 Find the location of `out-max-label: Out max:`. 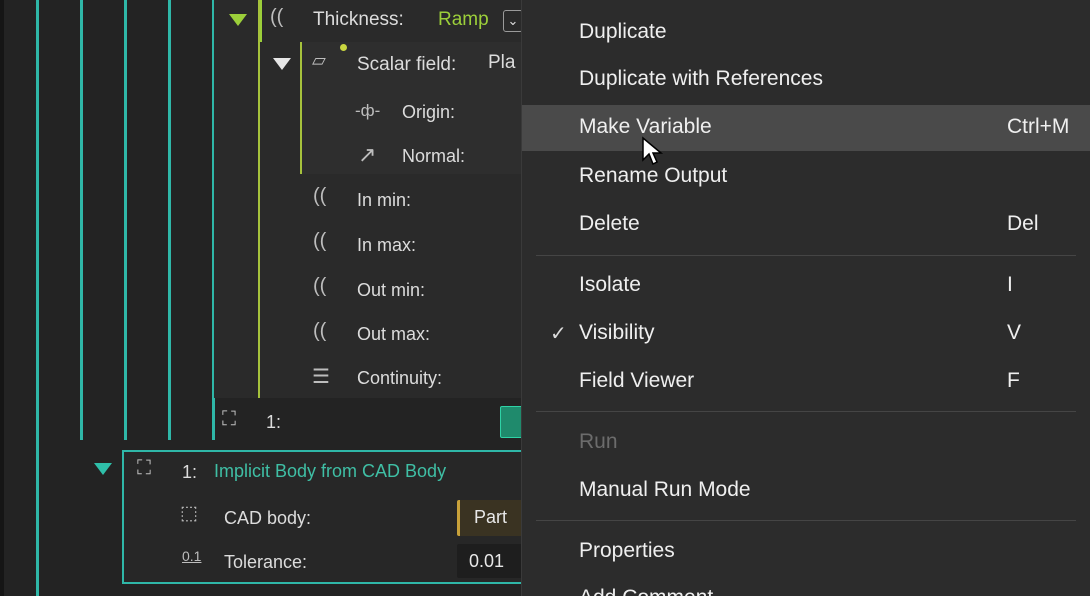

out-max-label: Out max: is located at coordinates (394, 334).